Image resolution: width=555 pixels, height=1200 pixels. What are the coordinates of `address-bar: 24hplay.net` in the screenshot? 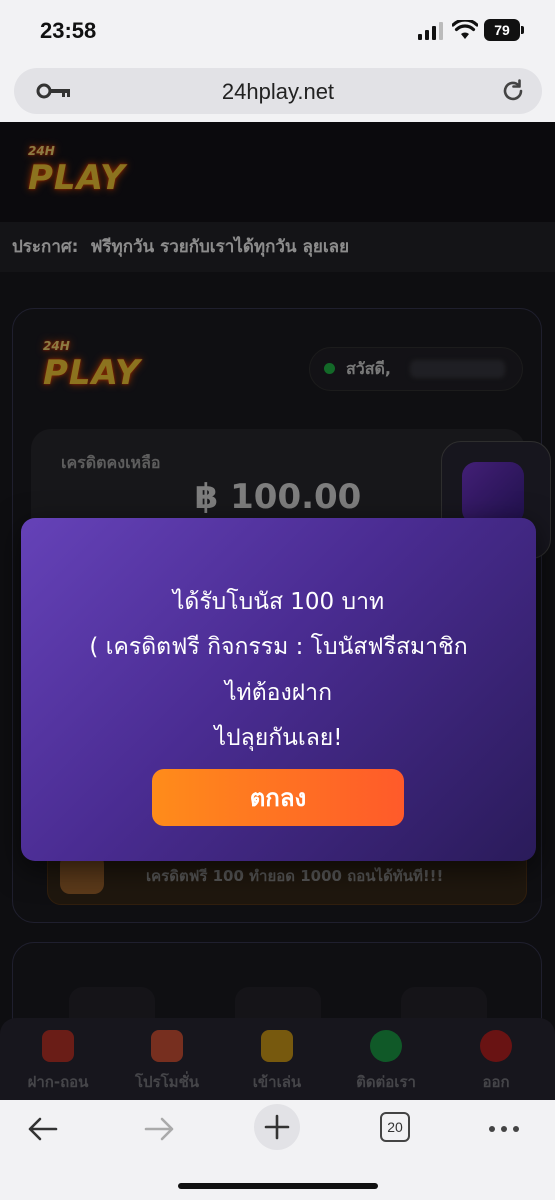 It's located at (278, 91).